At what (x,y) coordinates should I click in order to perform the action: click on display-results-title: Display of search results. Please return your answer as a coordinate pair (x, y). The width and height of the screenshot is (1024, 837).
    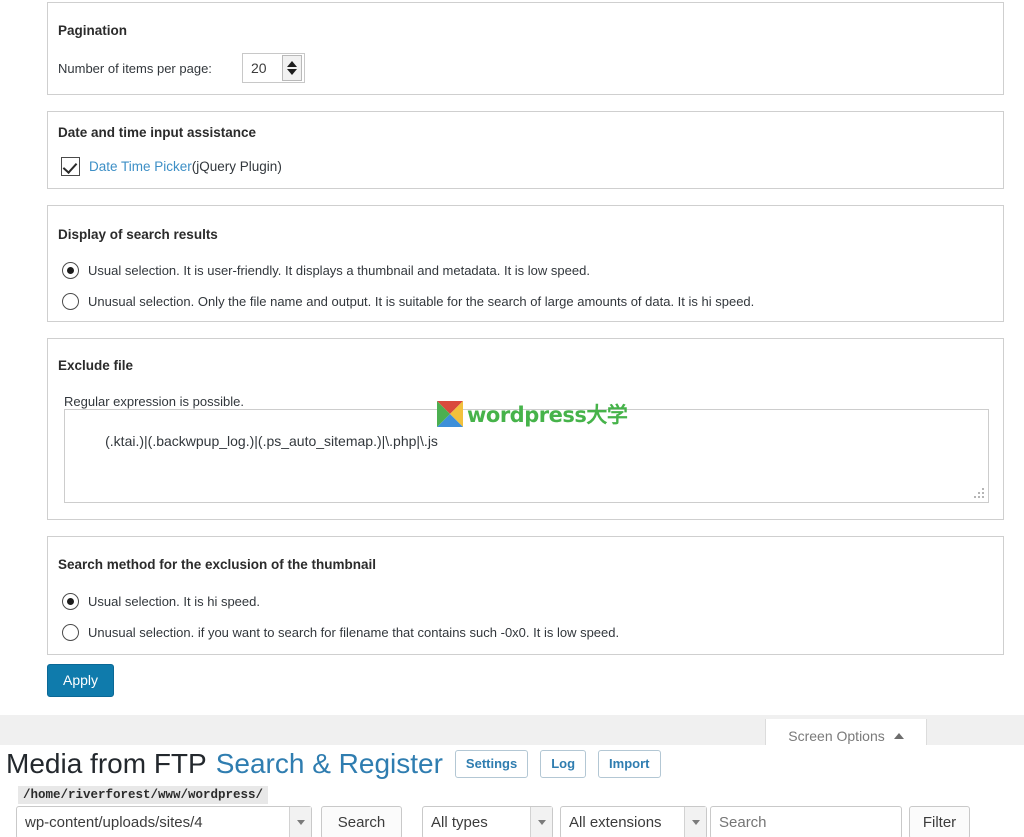
    Looking at the image, I should click on (138, 234).